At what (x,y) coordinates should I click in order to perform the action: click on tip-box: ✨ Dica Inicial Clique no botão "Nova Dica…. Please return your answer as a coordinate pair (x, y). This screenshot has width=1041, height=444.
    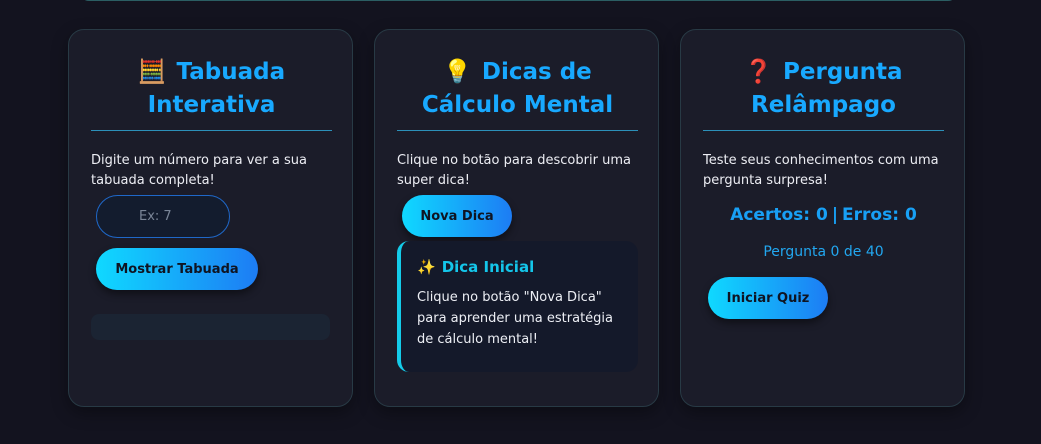
    Looking at the image, I should click on (517, 306).